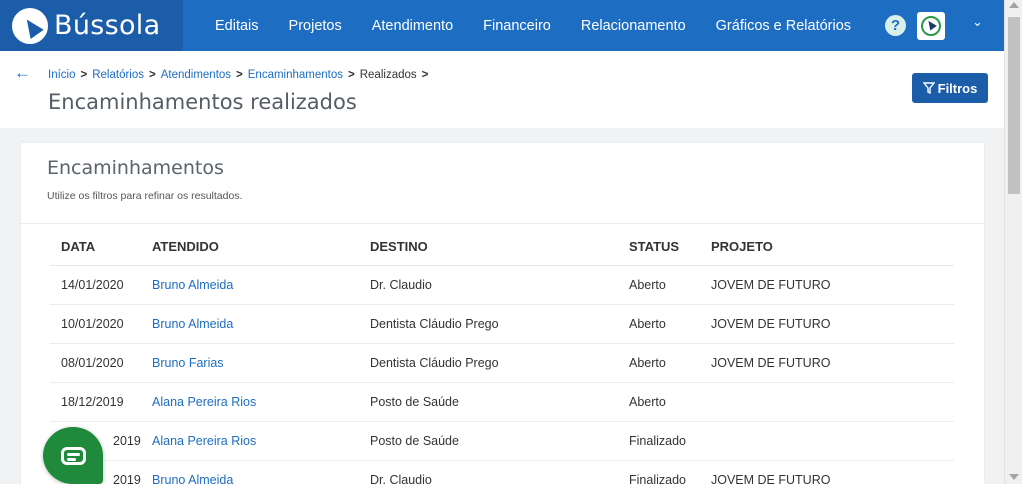 The height and width of the screenshot is (484, 1022). What do you see at coordinates (783, 26) in the screenshot?
I see `nav-item-graficos-relatorios: Gráficos e Relatórios` at bounding box center [783, 26].